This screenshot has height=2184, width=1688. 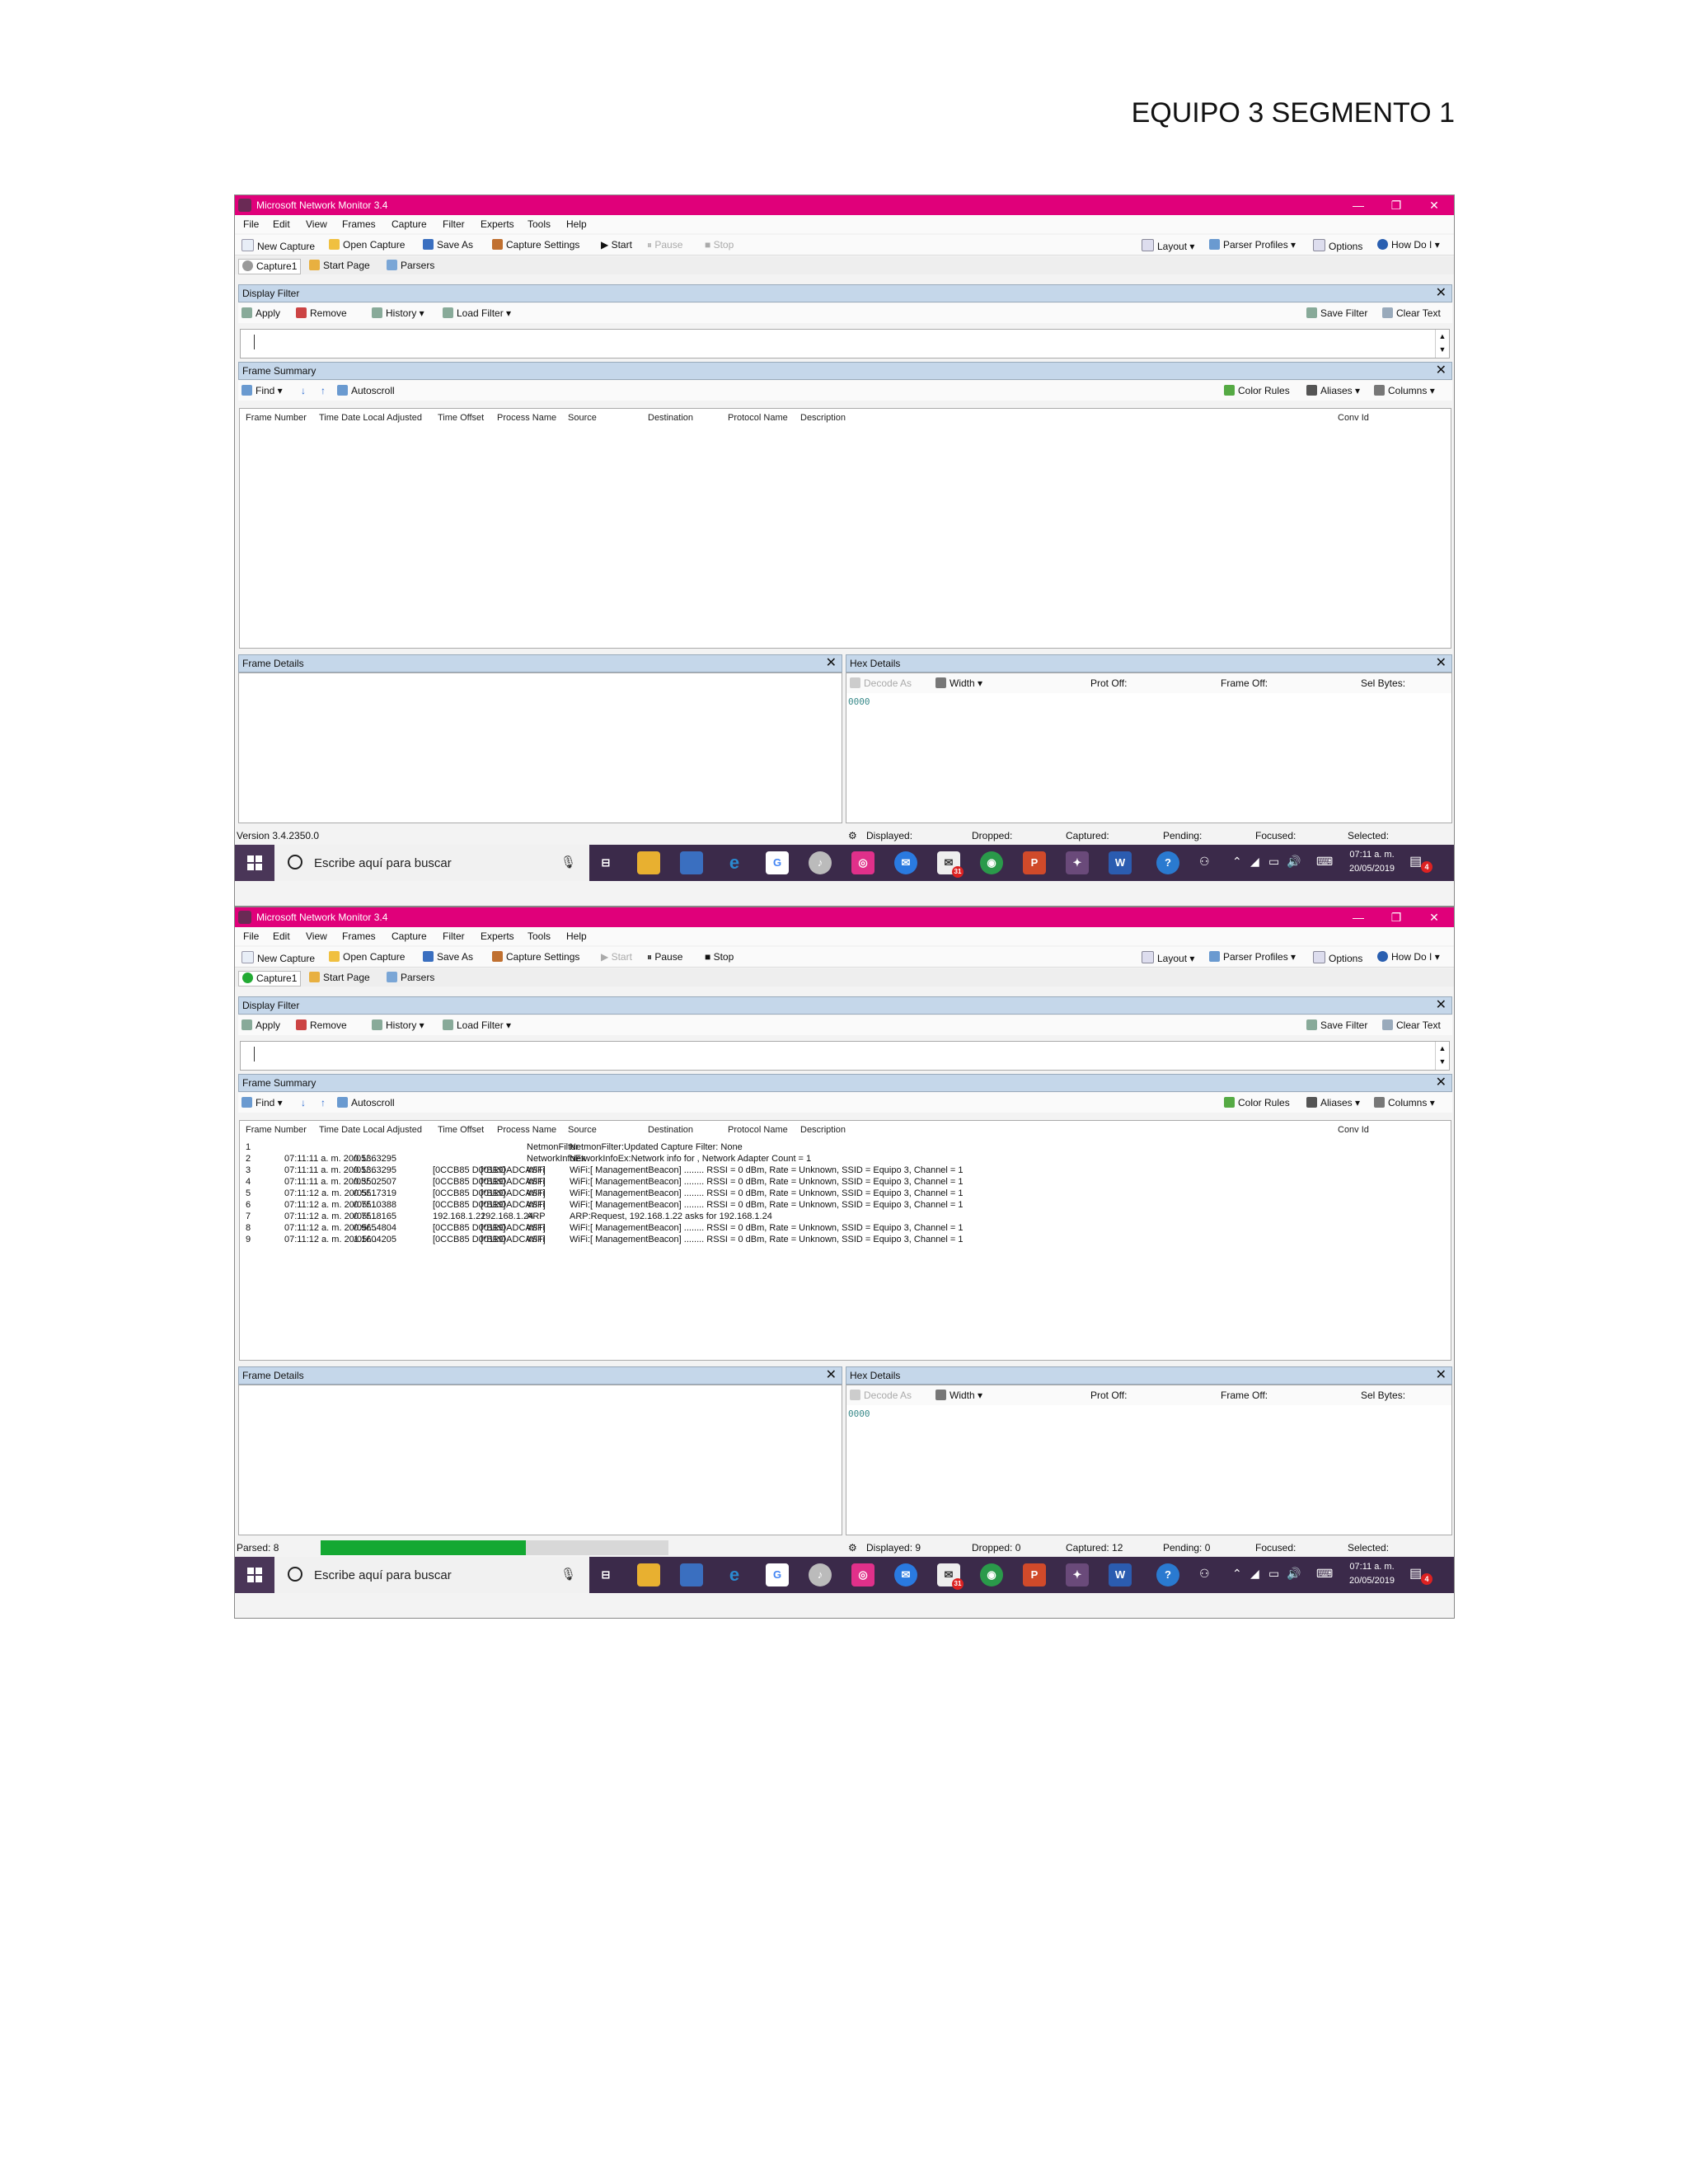 I want to click on parser-profiles-button: Parser Profiles ▾, so click(x=1252, y=957).